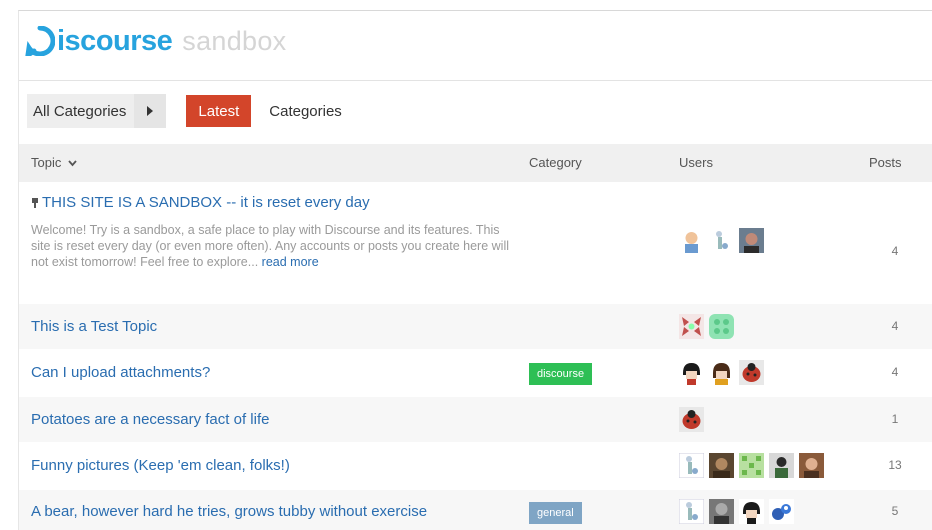 The width and height of the screenshot is (932, 530). I want to click on column-posts: Posts, so click(885, 162).